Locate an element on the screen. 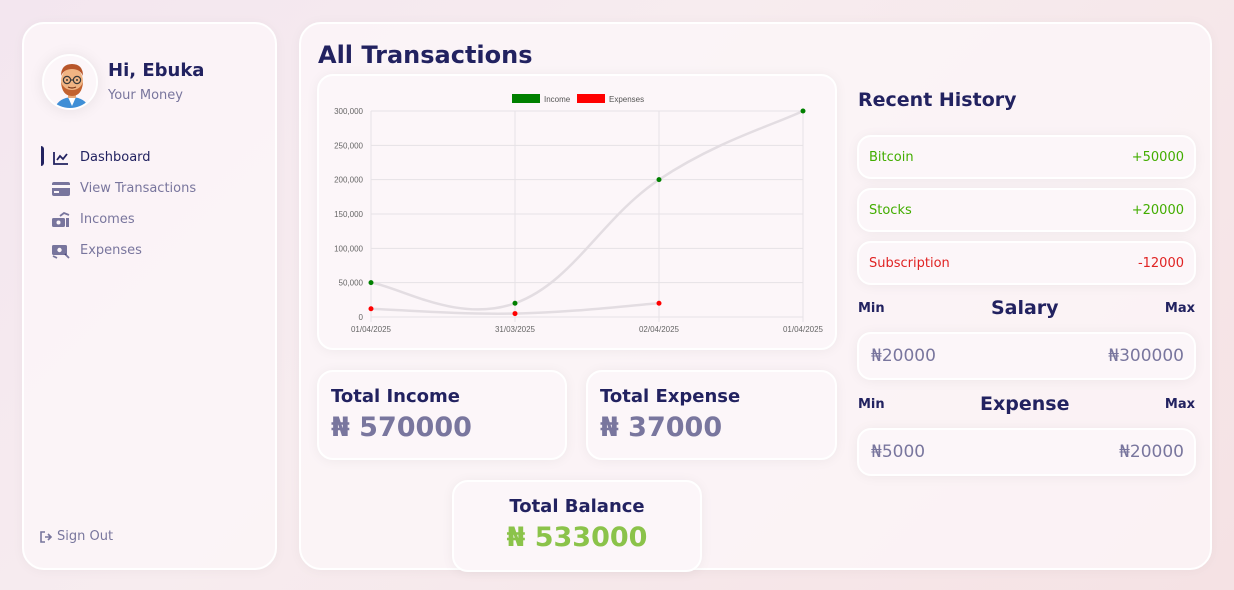 Image resolution: width=1234 pixels, height=590 pixels. y-tick-label: 200,000 is located at coordinates (348, 180).